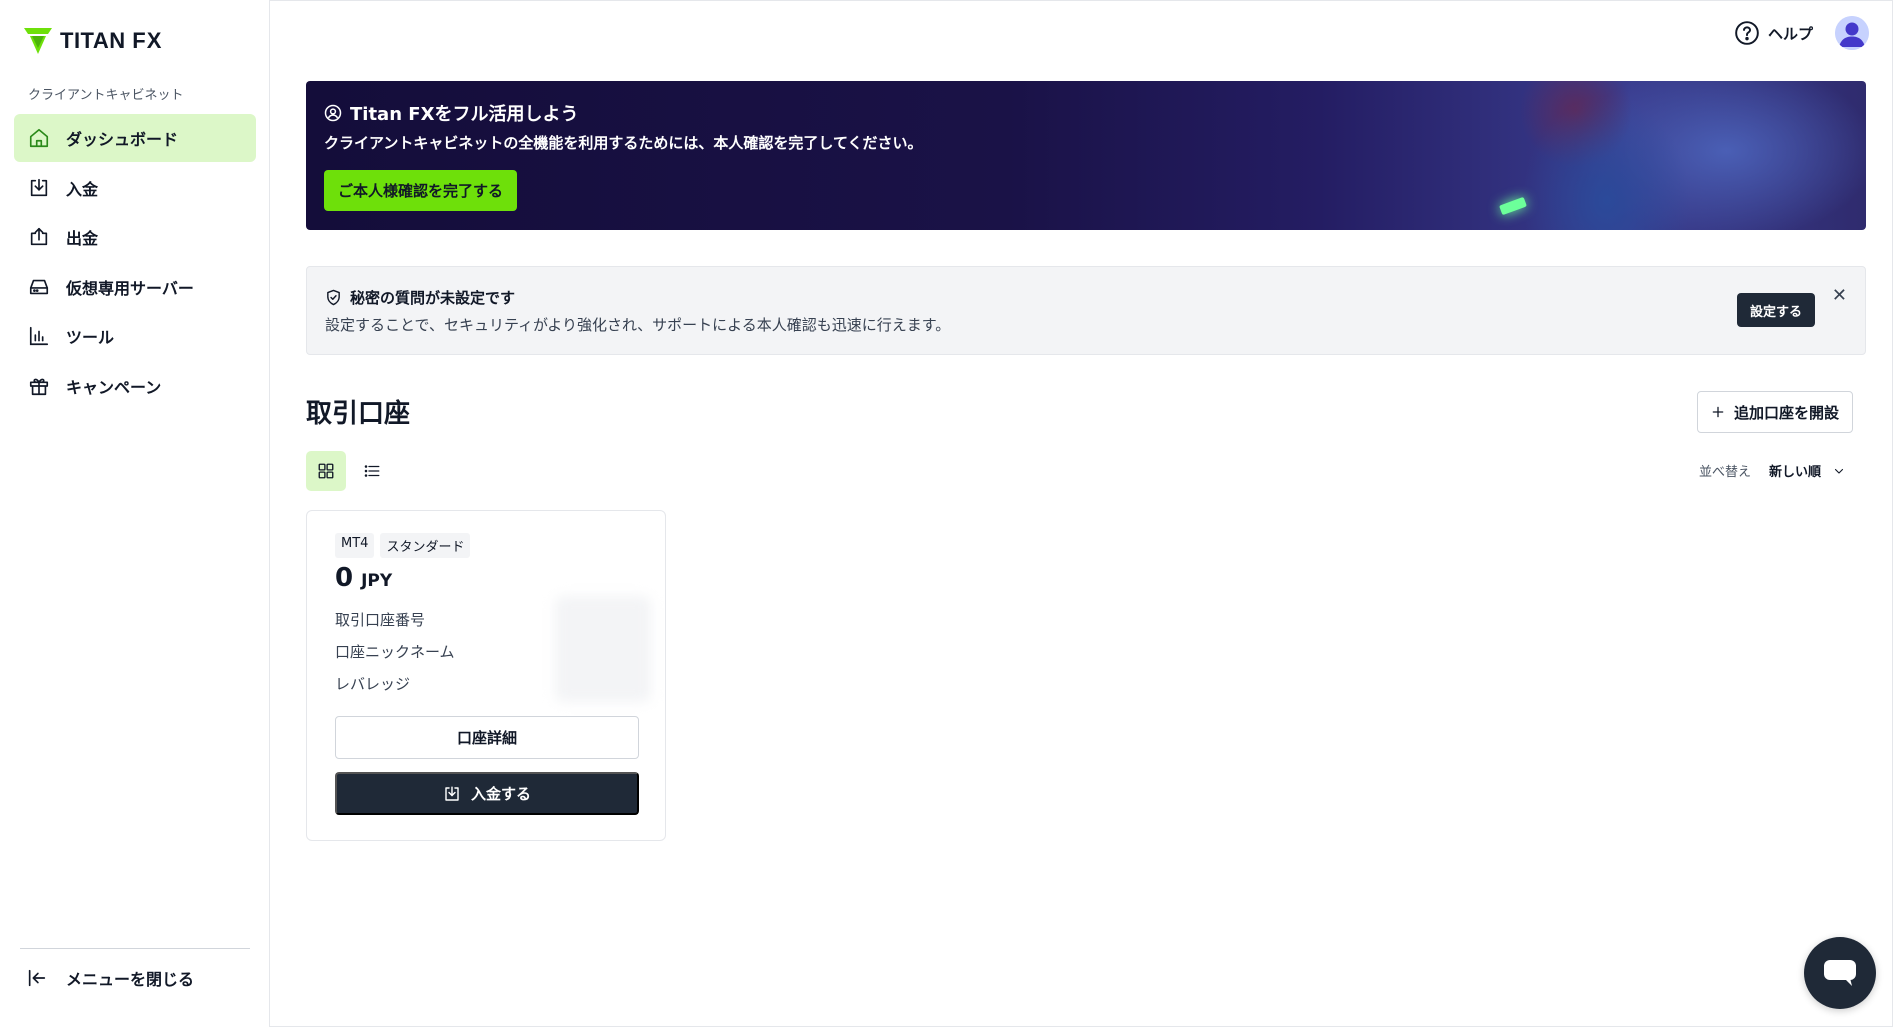  I want to click on sidebar-item-dashboard: ダッシュボード, so click(135, 138).